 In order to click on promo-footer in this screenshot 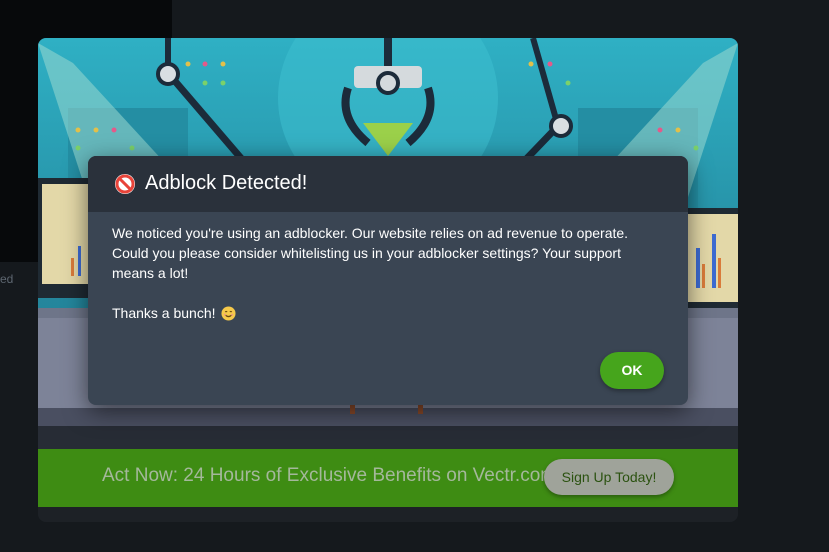, I will do `click(388, 514)`.